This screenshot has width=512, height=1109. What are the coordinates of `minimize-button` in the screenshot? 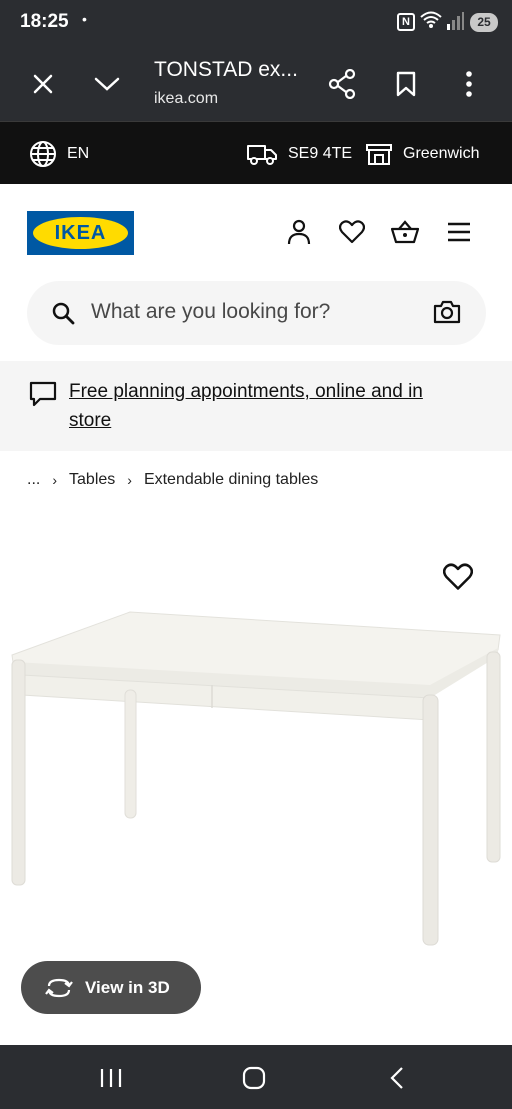 It's located at (107, 84).